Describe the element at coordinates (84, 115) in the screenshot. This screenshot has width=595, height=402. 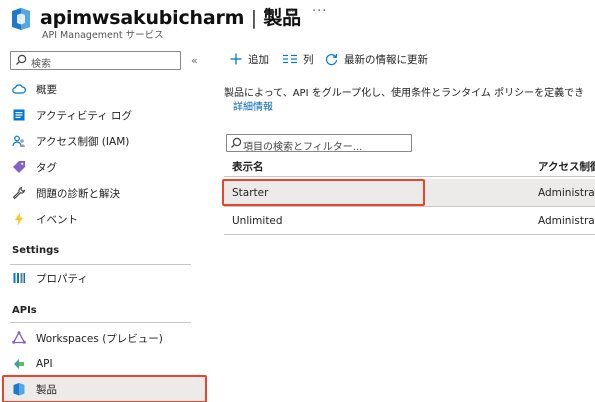
I see `sidebar-item-label: アクティビティ ログ` at that location.